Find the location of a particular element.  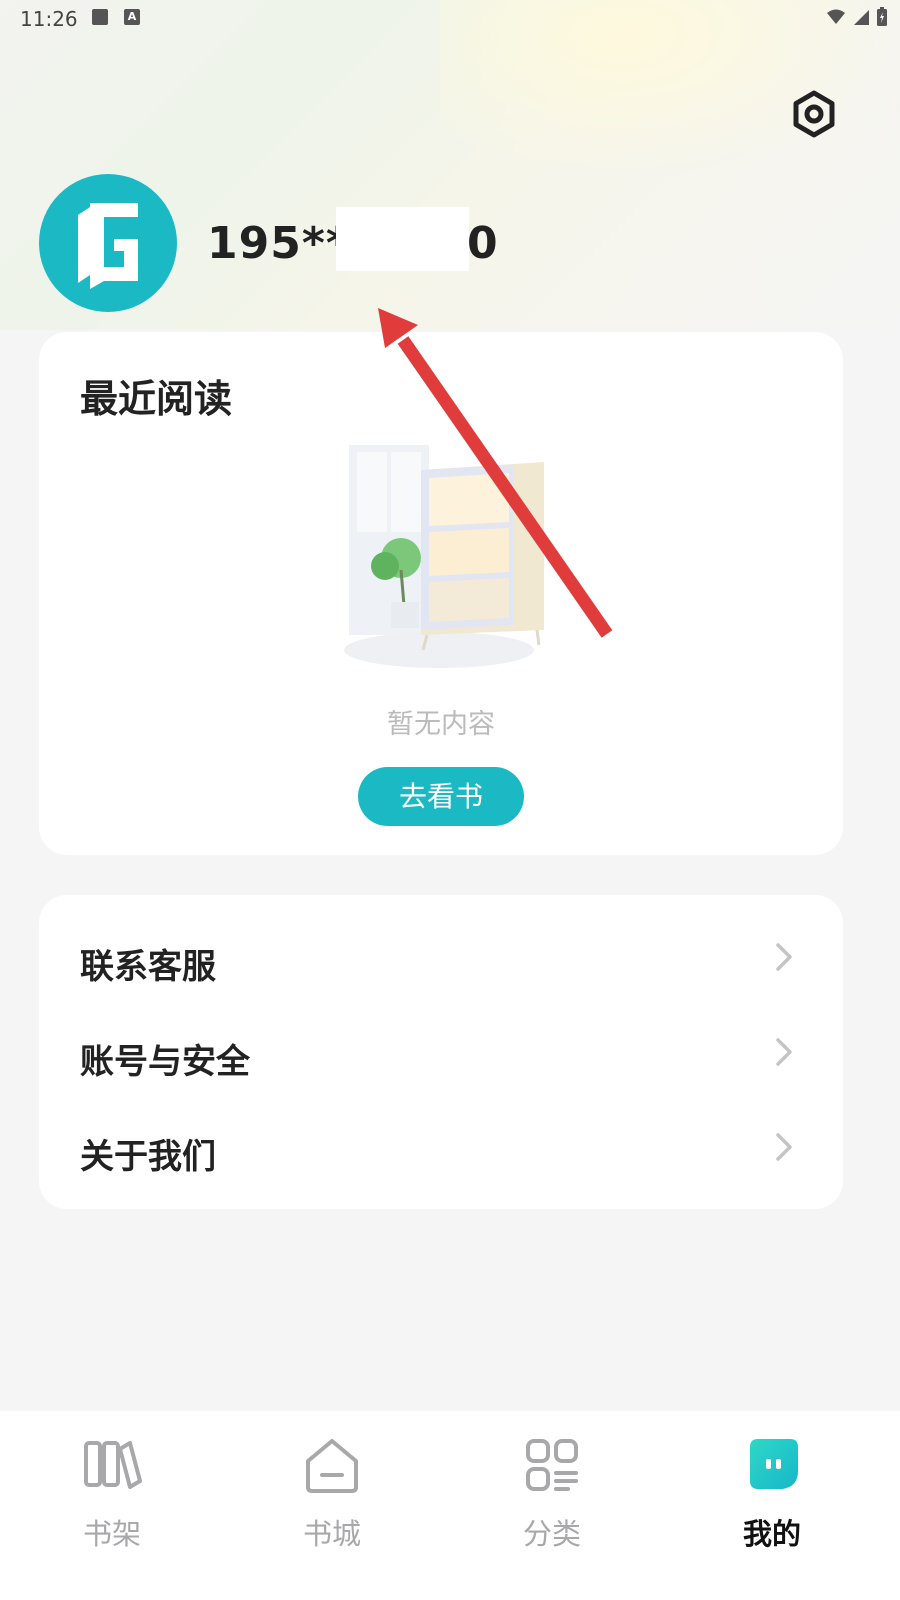

nav-item-bookshelf: 书架 is located at coordinates (112, 1486).